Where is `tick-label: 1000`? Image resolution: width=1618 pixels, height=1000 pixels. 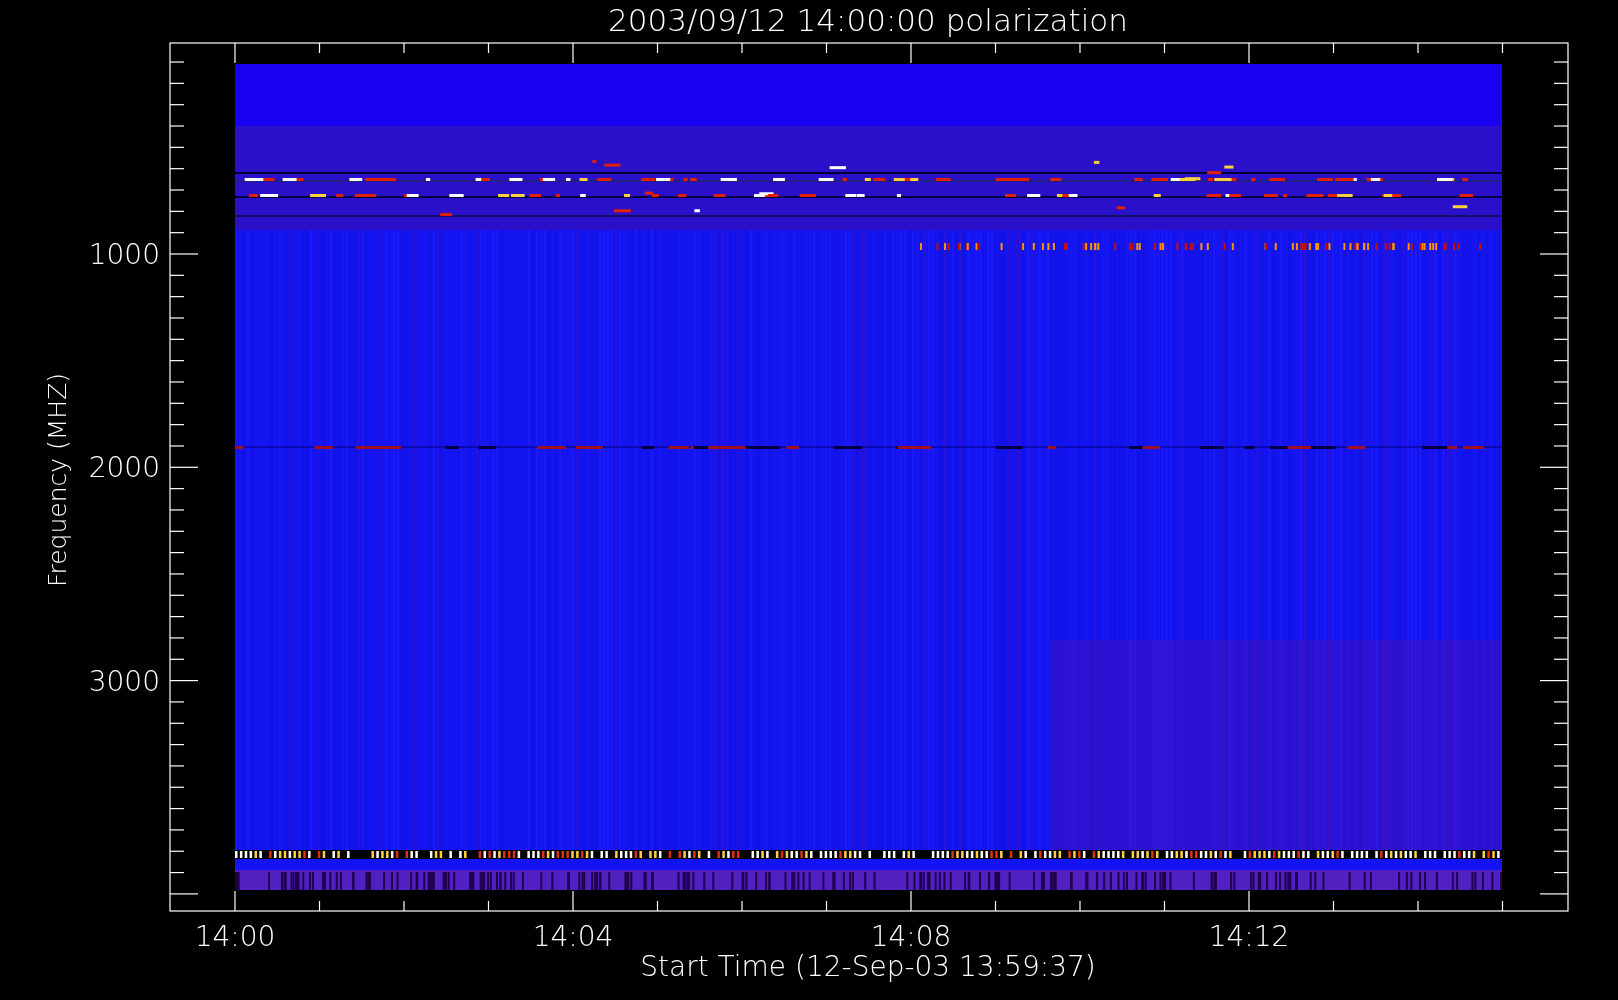
tick-label: 1000 is located at coordinates (124, 254).